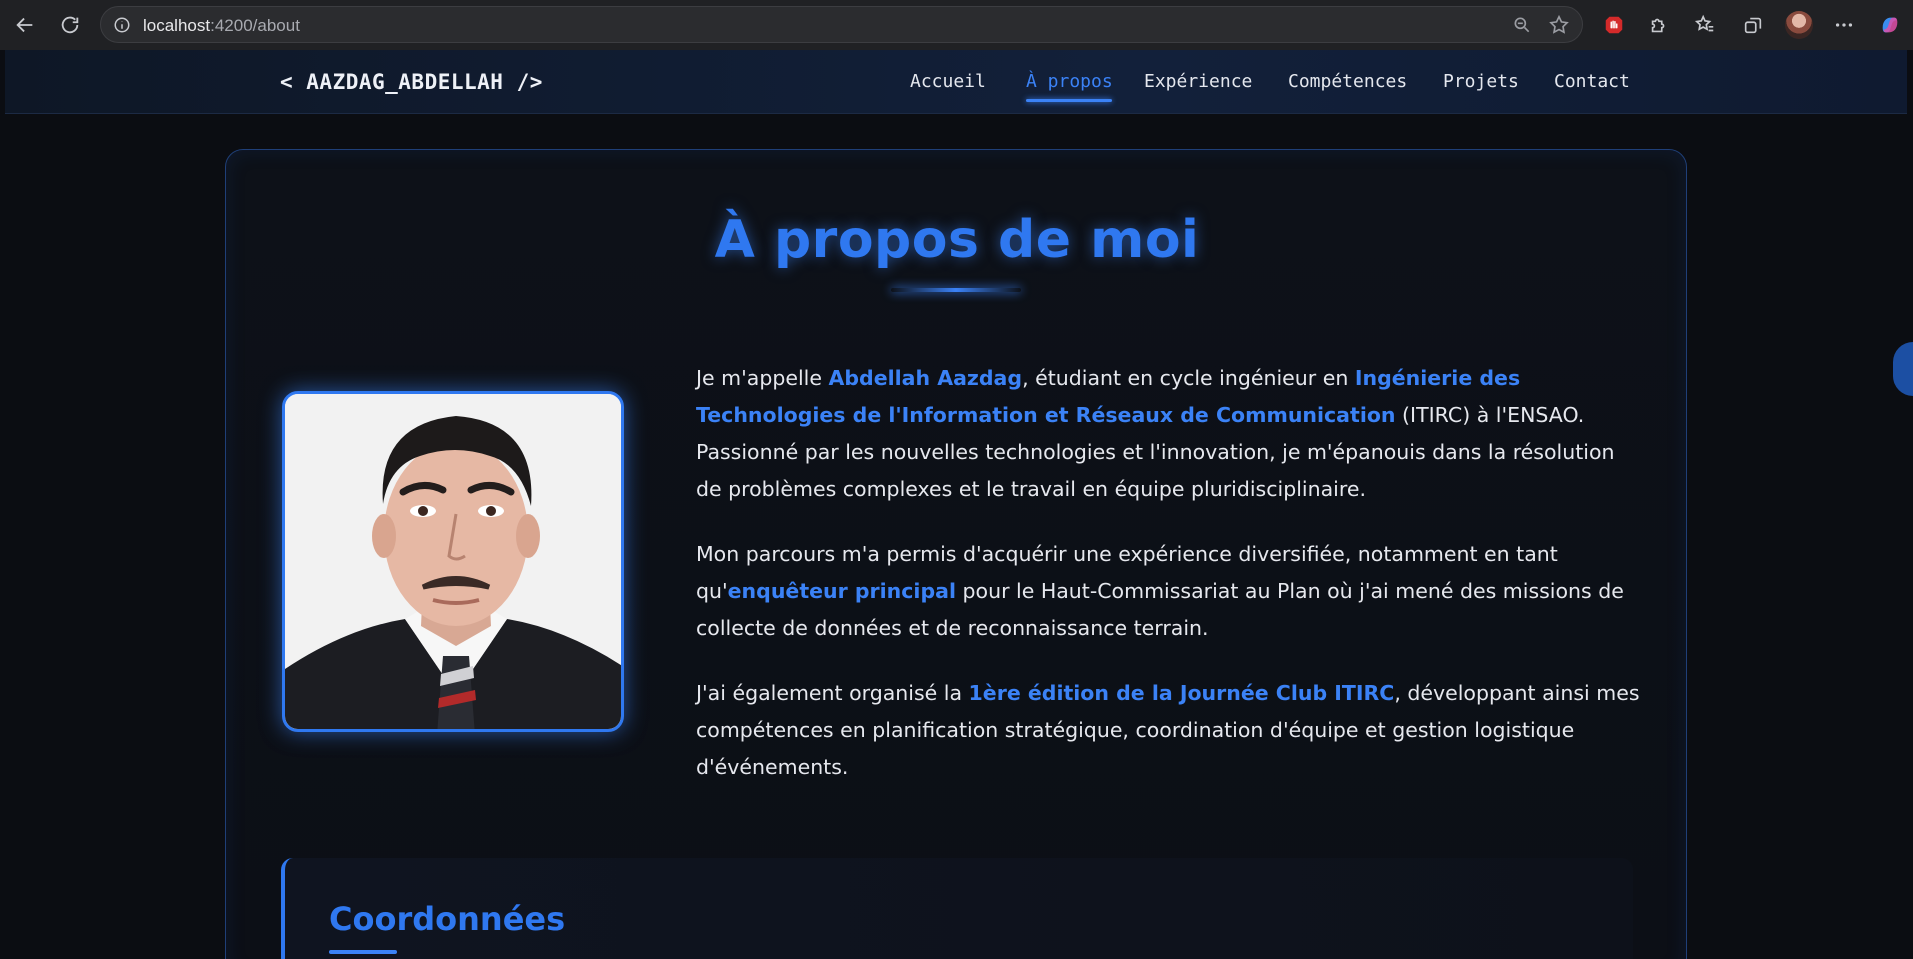 The image size is (1913, 959). Describe the element at coordinates (956, 290) in the screenshot. I see `title-underline` at that location.